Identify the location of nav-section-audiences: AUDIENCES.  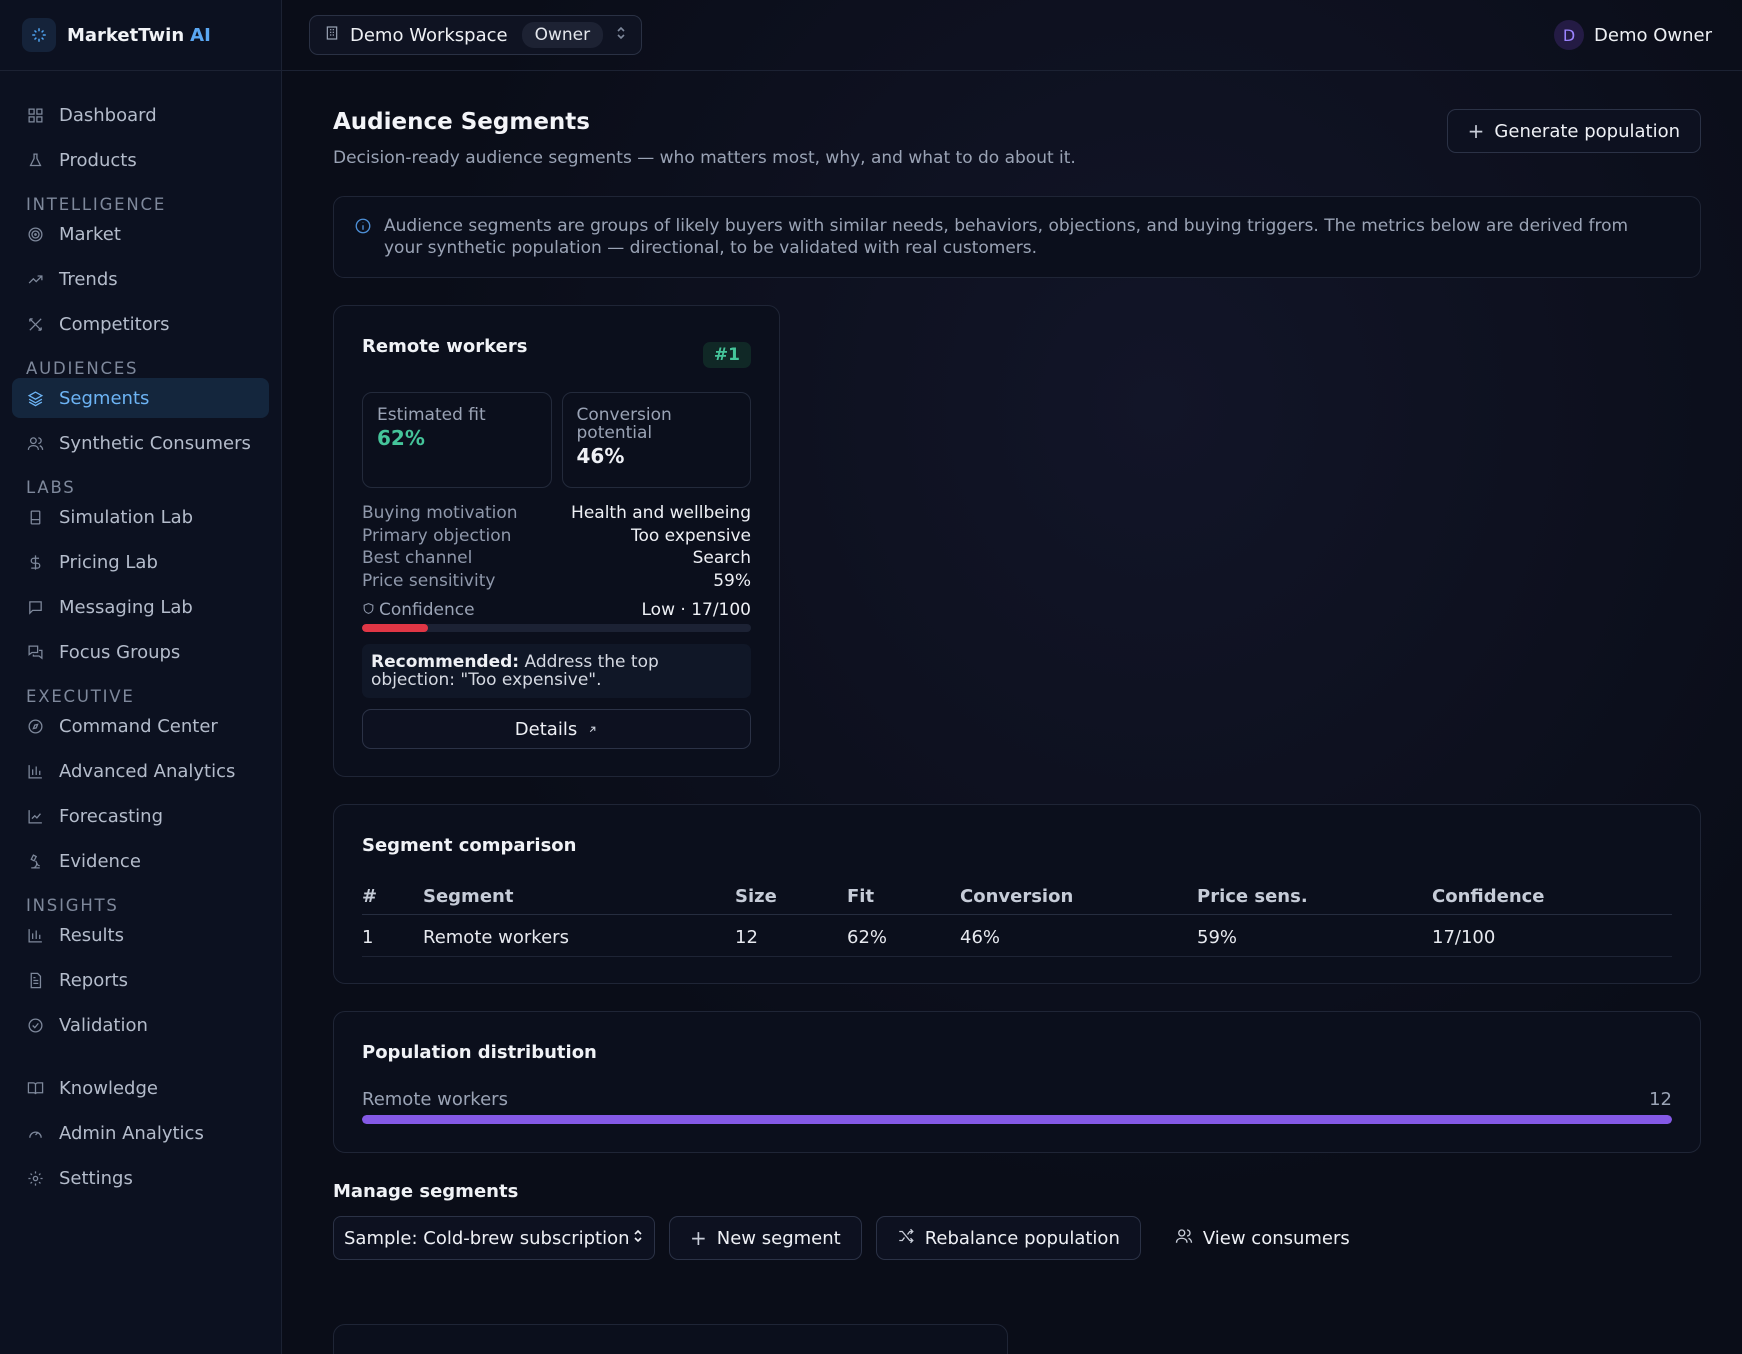
(82, 368).